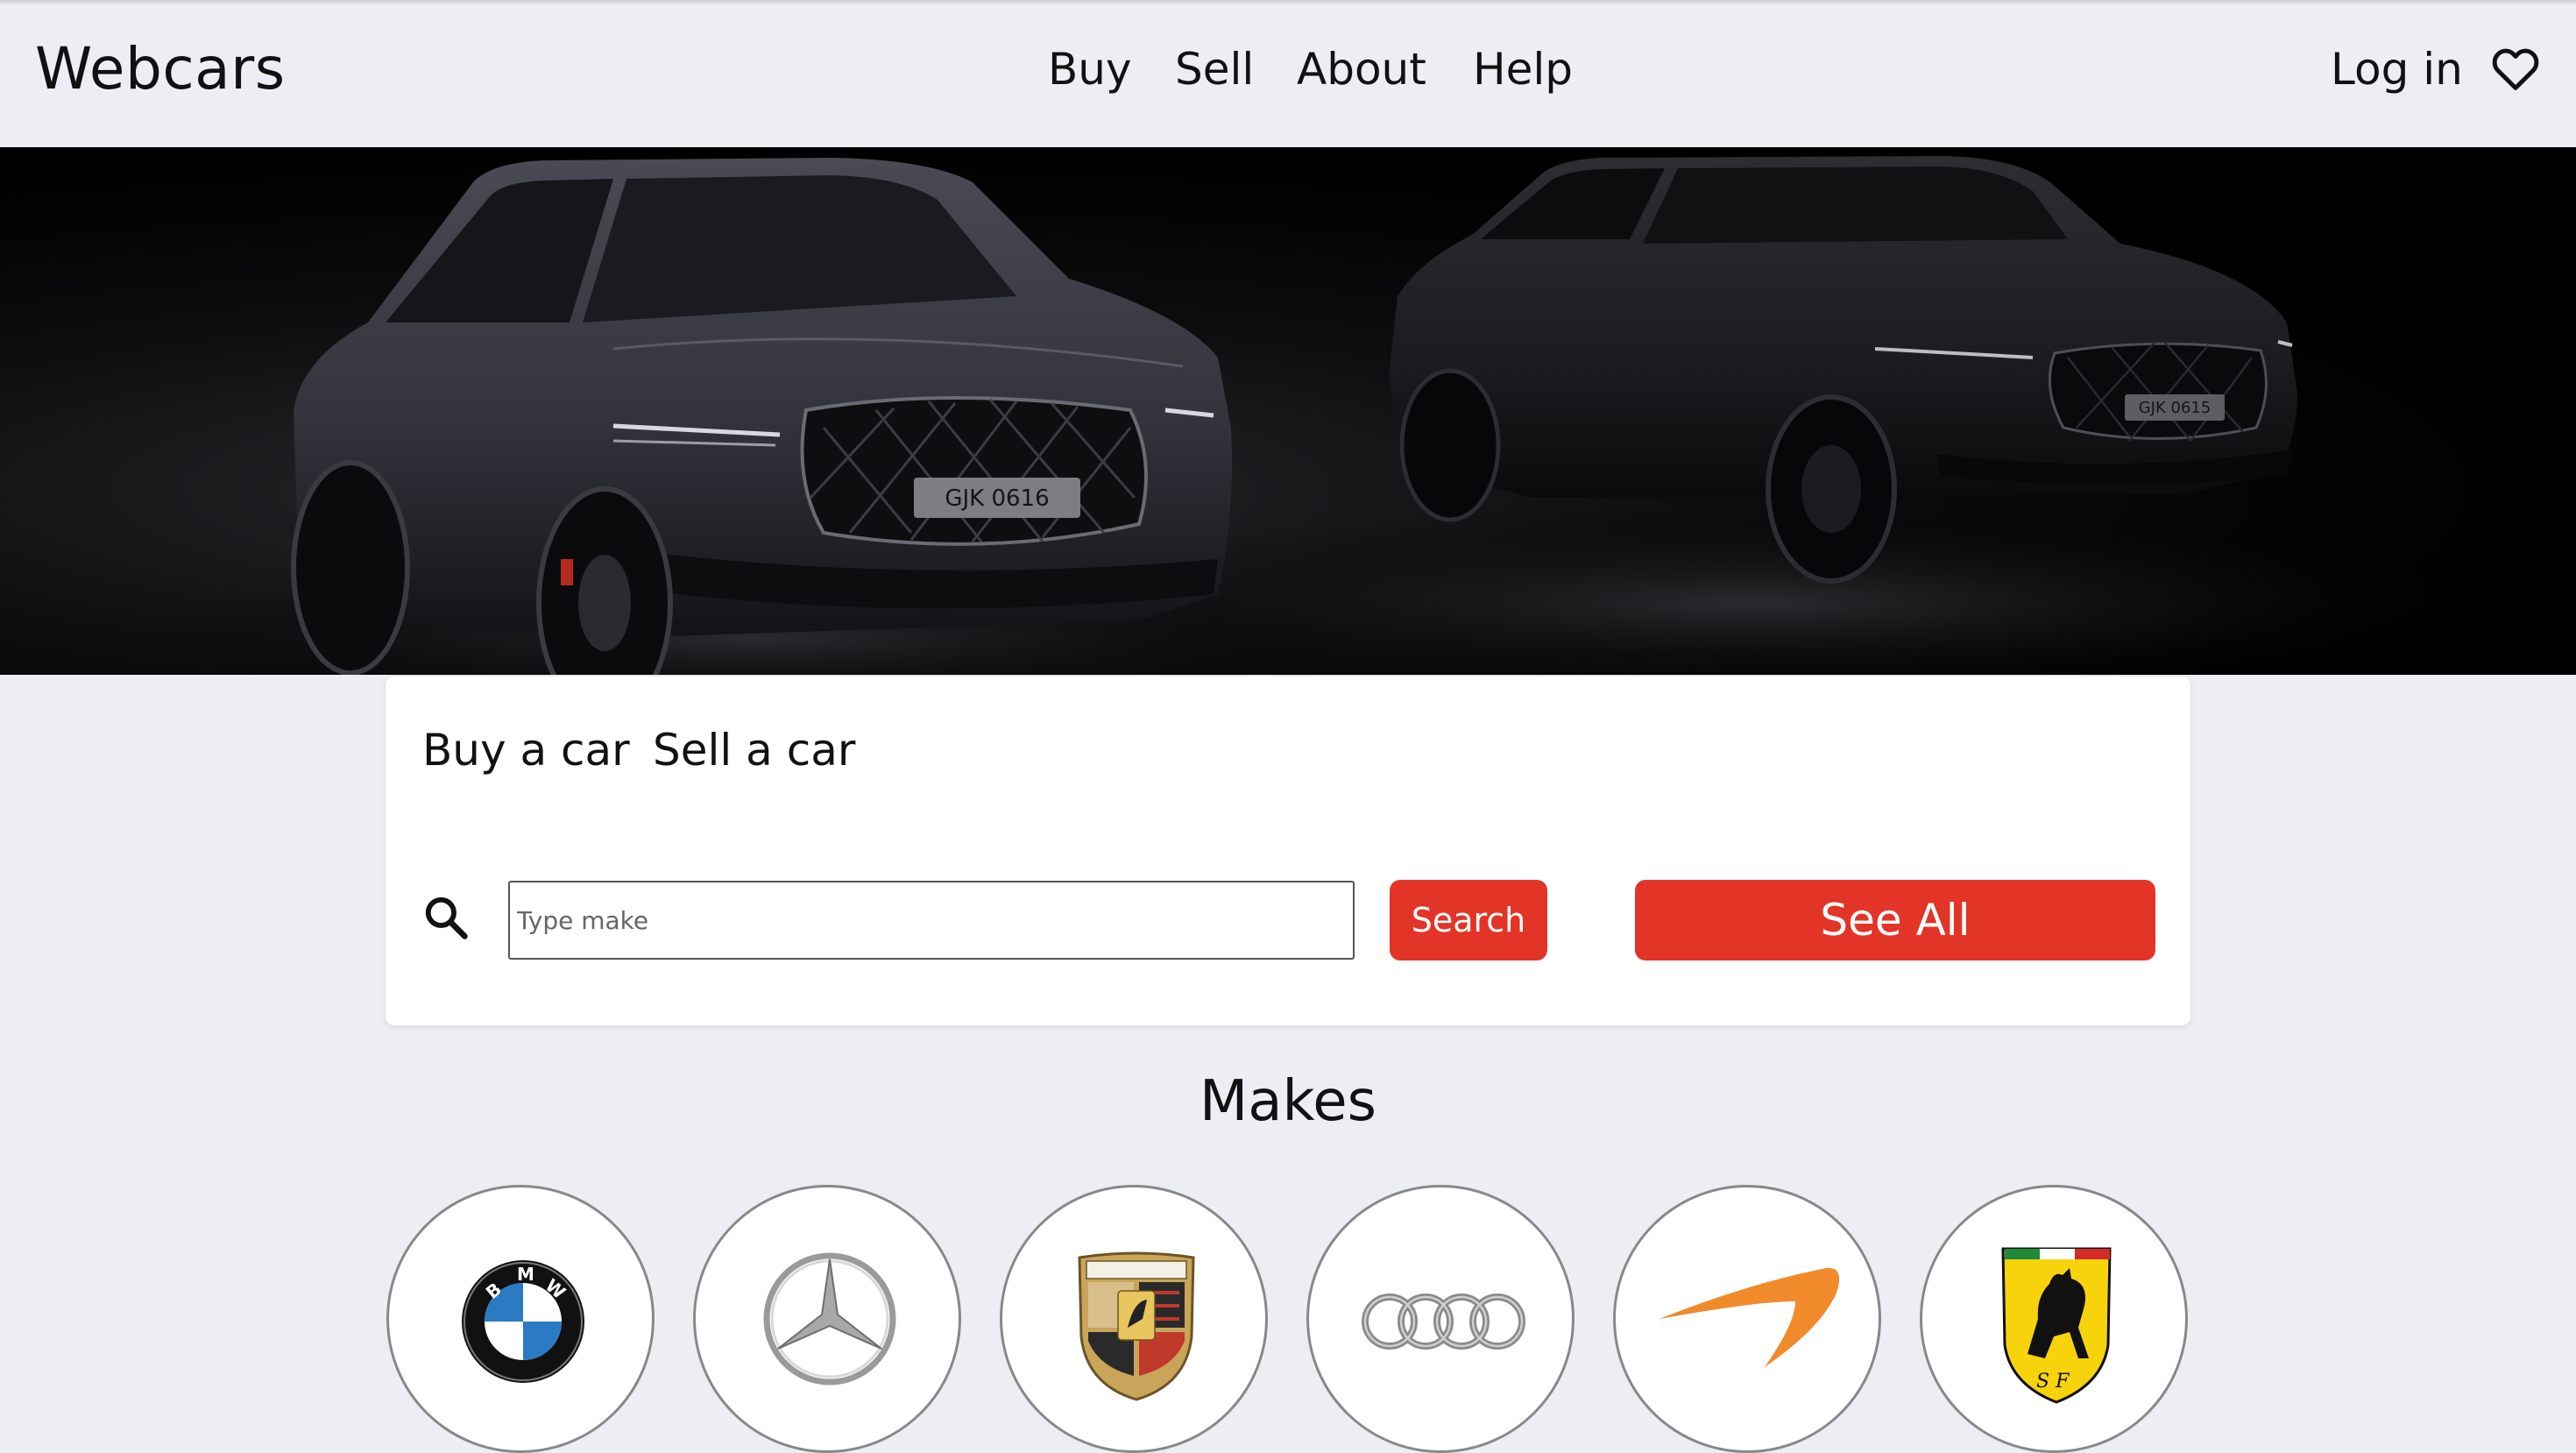 This screenshot has width=2576, height=1453. I want to click on search-button: Search, so click(1468, 920).